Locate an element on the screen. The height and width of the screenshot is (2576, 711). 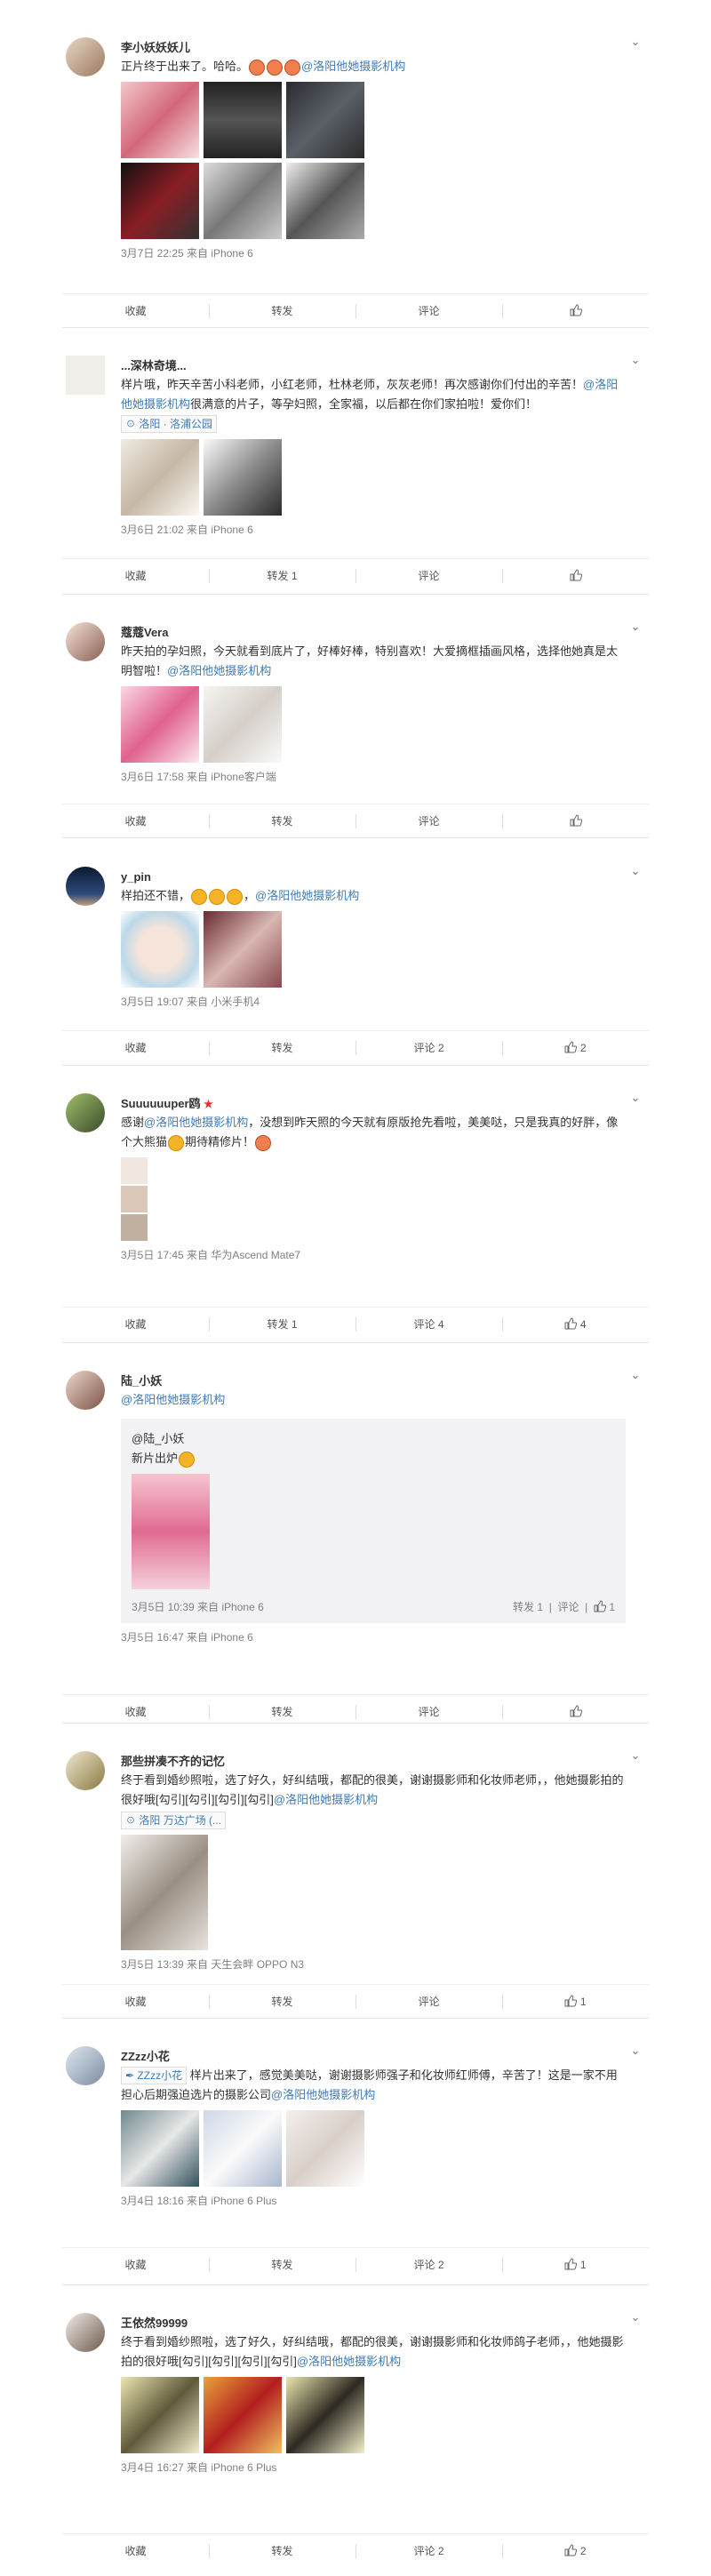
username: 李小妖妖妖儿 is located at coordinates (373, 48).